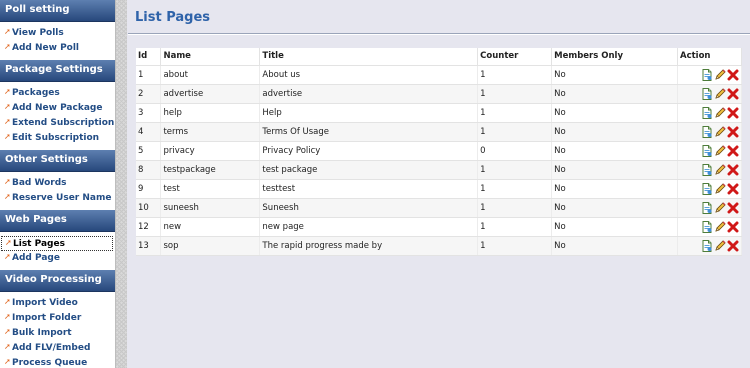 The width and height of the screenshot is (750, 368). What do you see at coordinates (45, 303) in the screenshot?
I see `sidebar-item-label: Import Video` at bounding box center [45, 303].